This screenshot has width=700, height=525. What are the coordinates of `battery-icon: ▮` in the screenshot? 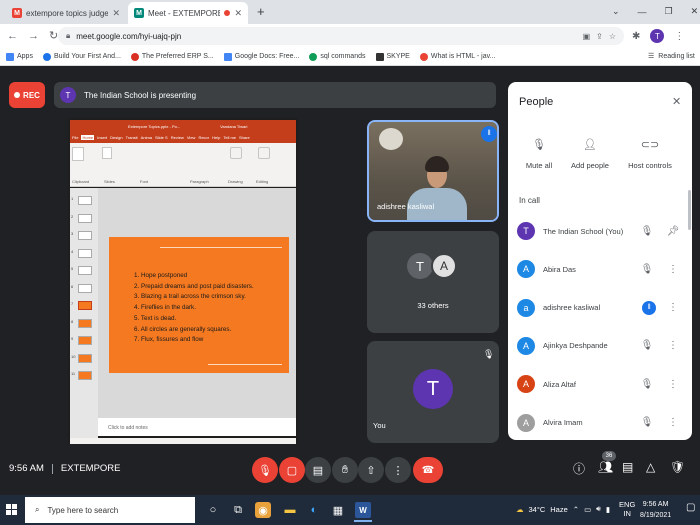 It's located at (608, 509).